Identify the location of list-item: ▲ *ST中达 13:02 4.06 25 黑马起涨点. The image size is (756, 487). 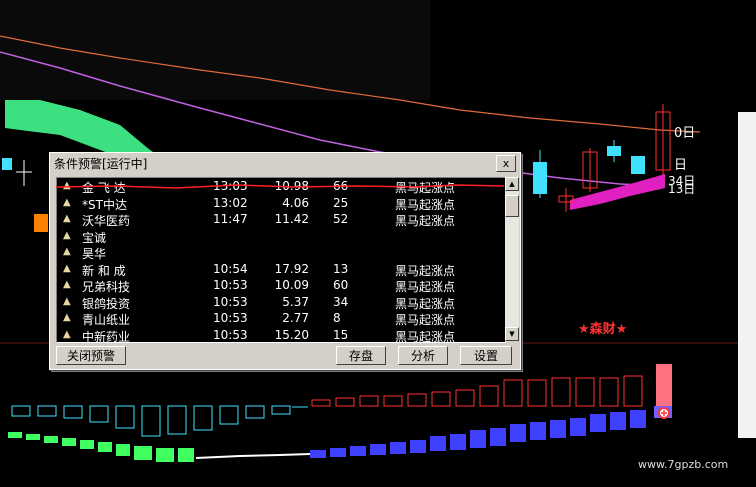
(281, 203).